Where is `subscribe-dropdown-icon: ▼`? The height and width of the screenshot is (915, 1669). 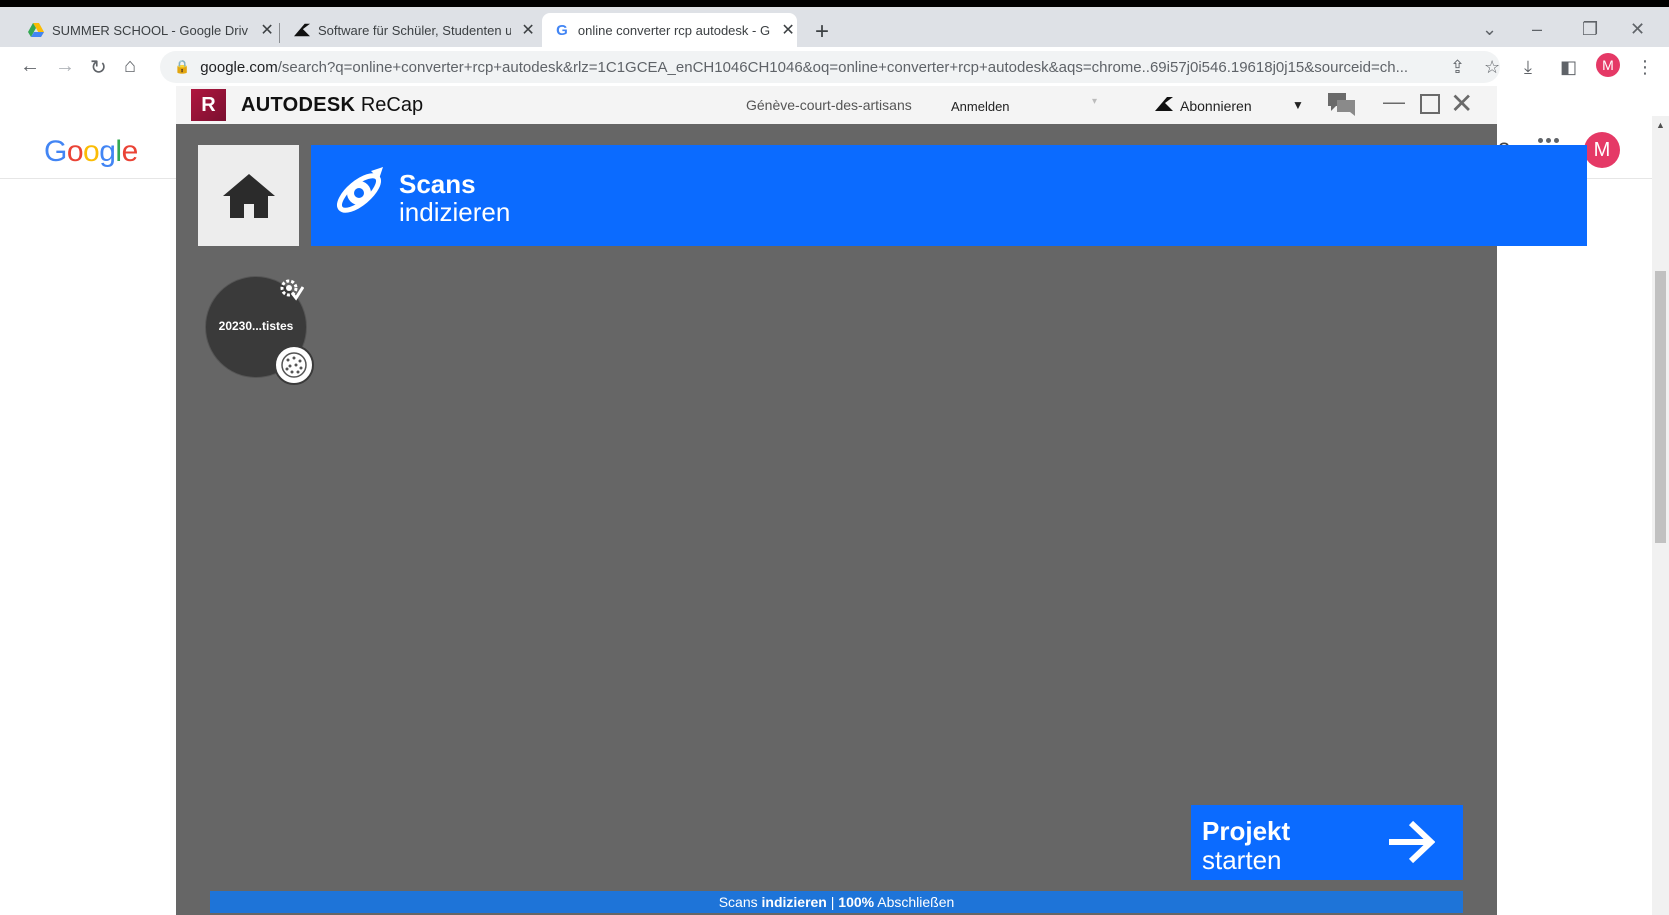 subscribe-dropdown-icon: ▼ is located at coordinates (1298, 105).